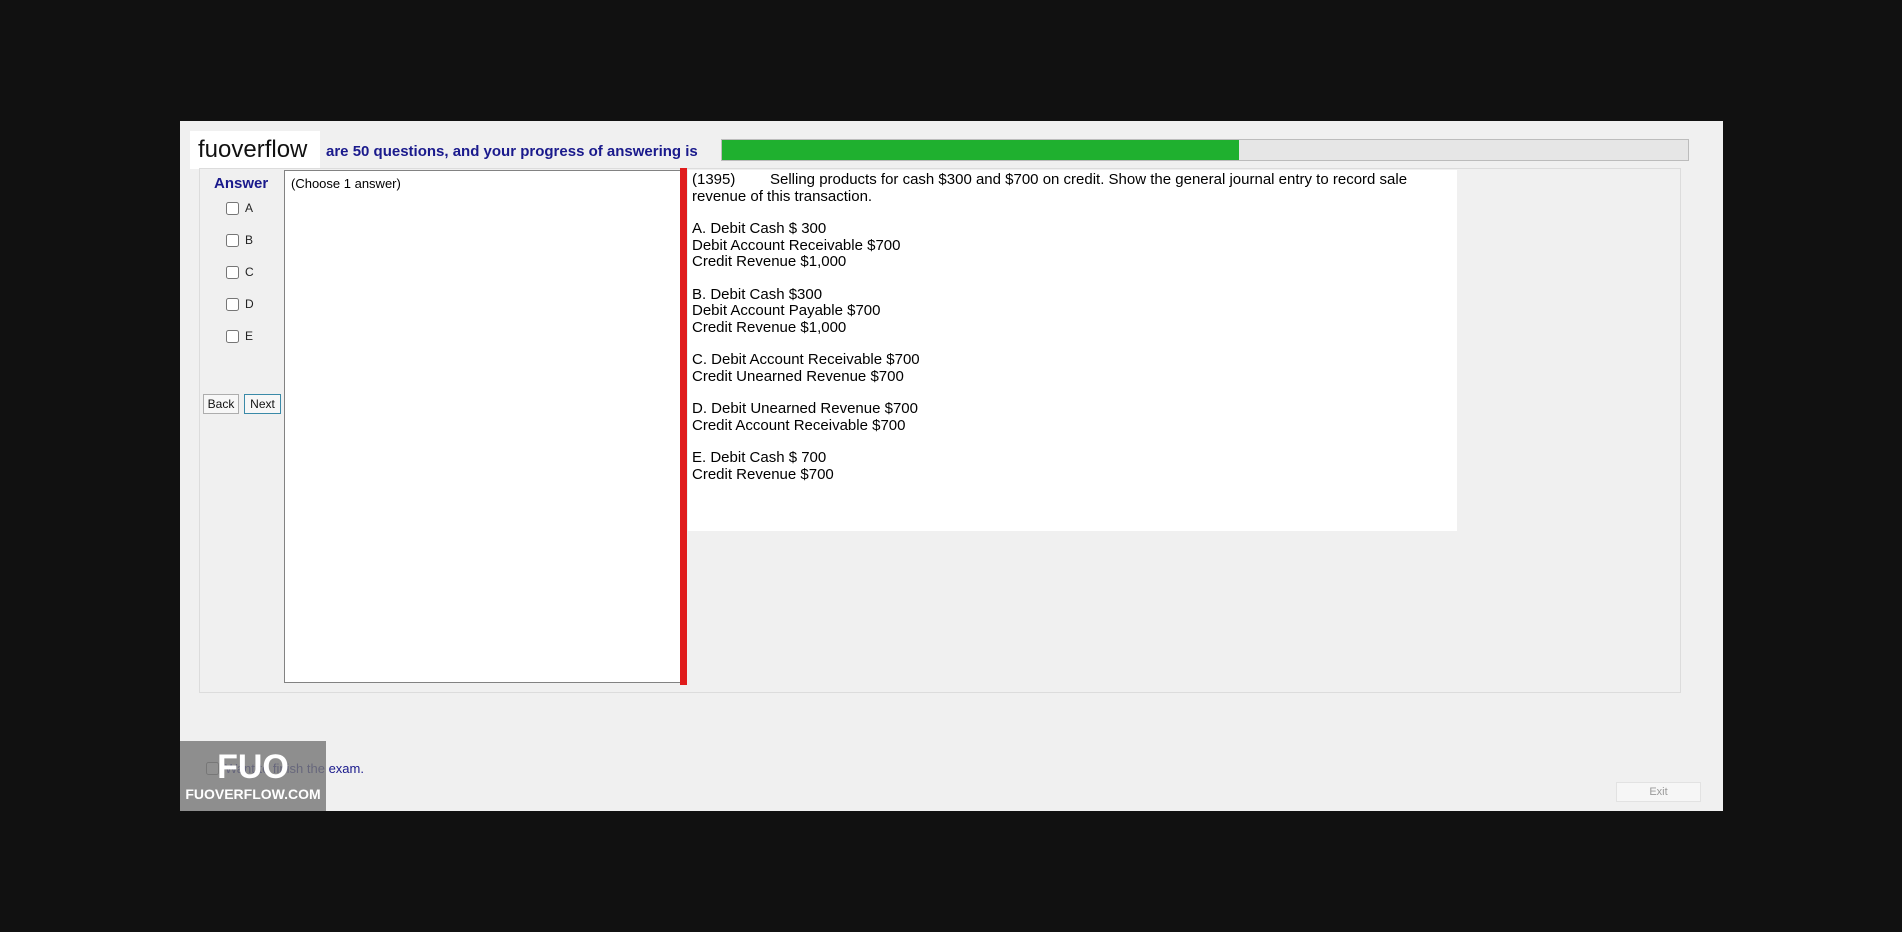 The width and height of the screenshot is (1902, 932). Describe the element at coordinates (253, 794) in the screenshot. I see `watermark-badge-text: FUOVERFLOW.COM` at that location.